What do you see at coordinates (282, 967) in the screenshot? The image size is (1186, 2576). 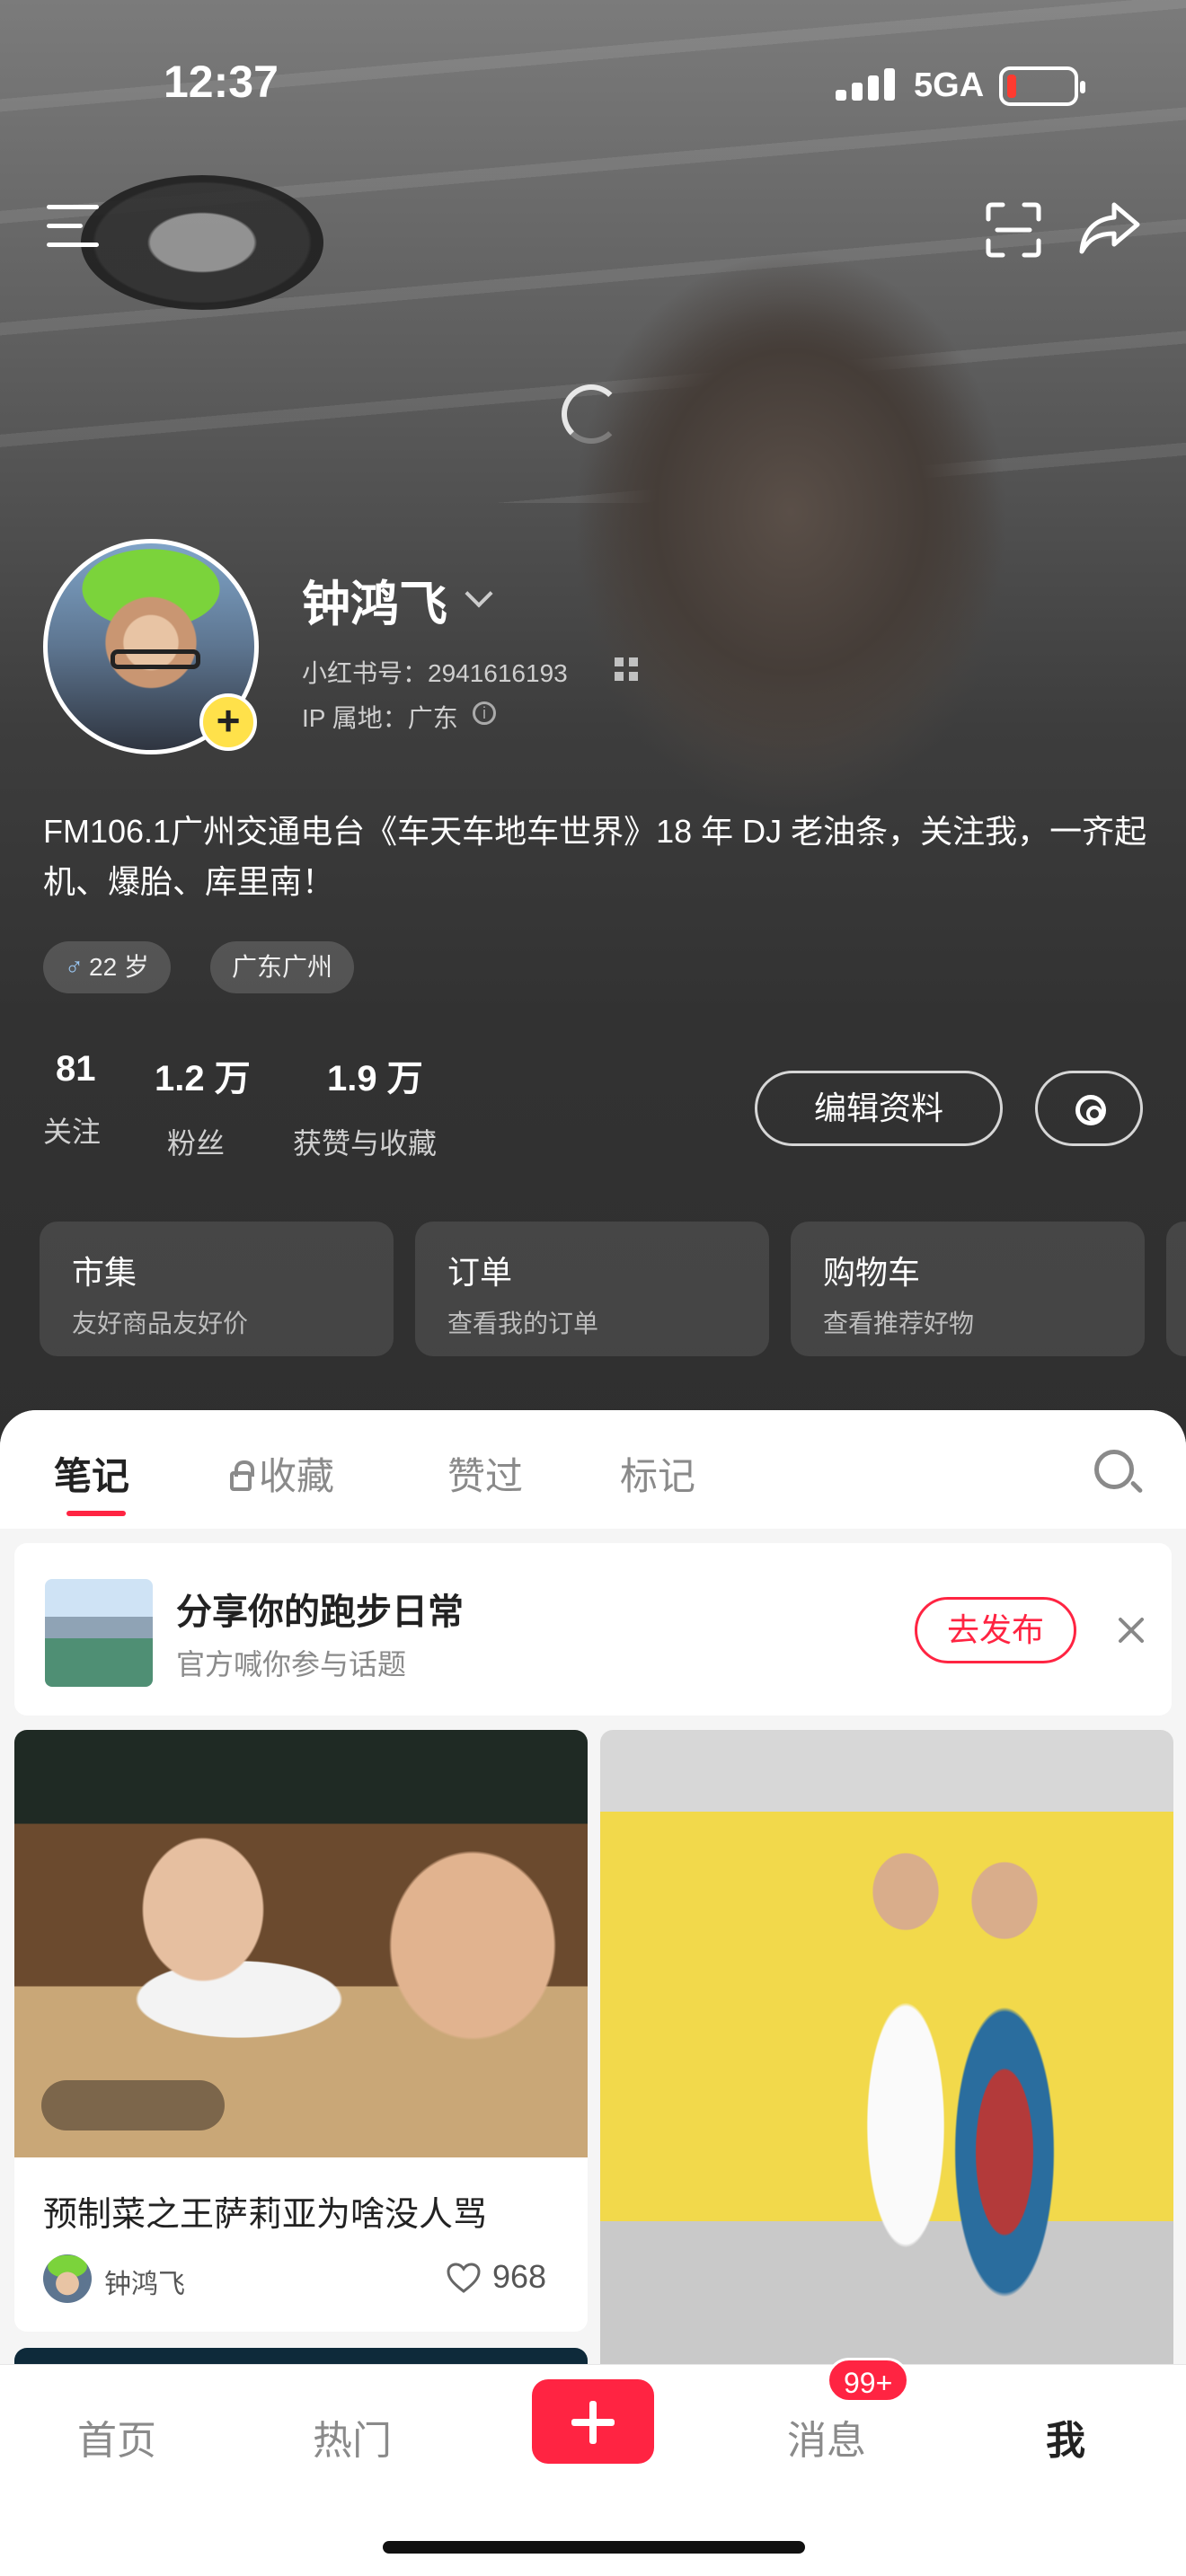 I see `location-tag: 广东广州` at bounding box center [282, 967].